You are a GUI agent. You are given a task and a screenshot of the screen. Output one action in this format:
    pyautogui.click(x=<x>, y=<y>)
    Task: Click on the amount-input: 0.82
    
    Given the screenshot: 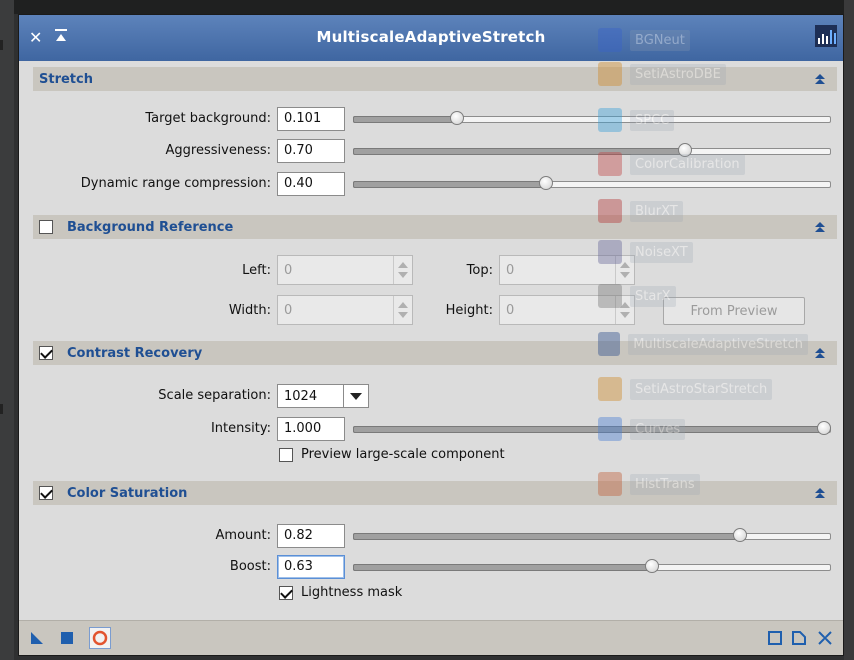 What is the action you would take?
    pyautogui.click(x=311, y=536)
    